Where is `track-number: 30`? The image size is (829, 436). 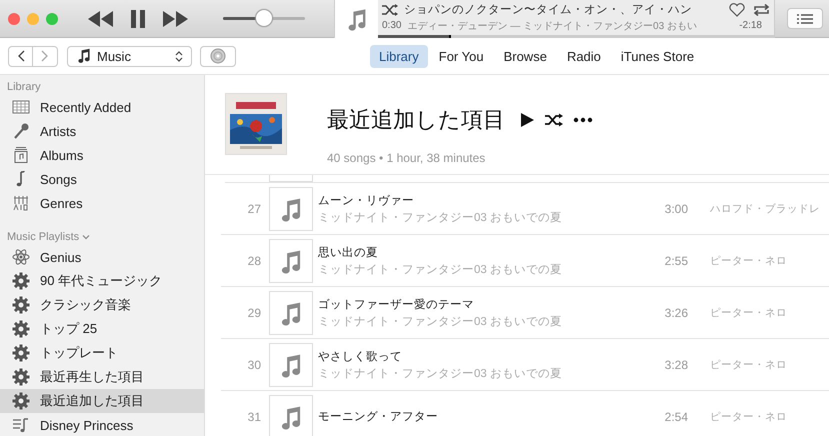
track-number: 30 is located at coordinates (253, 365).